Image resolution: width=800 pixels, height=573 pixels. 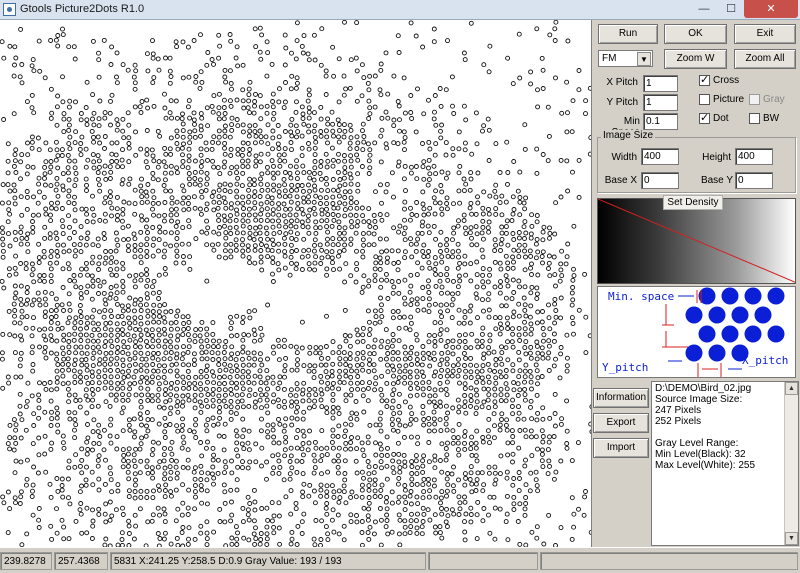 I want to click on chevron-down-icon: ▼, so click(x=644, y=59).